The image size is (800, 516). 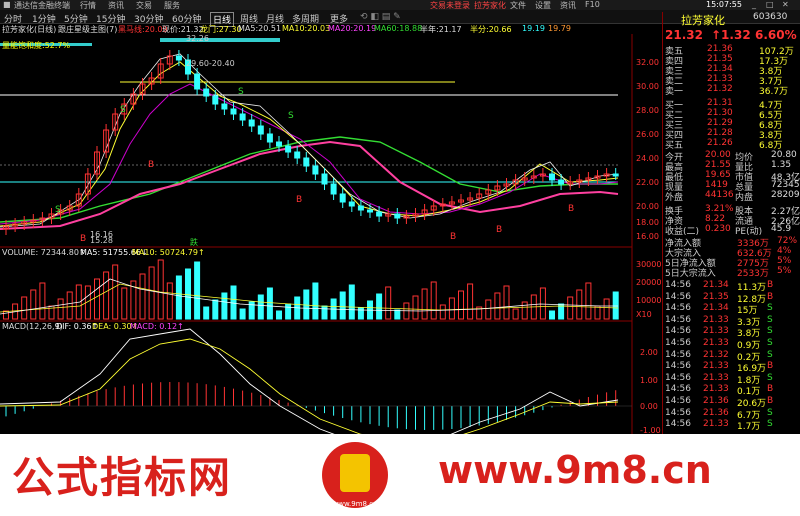 What do you see at coordinates (241, 92) in the screenshot?
I see `signal-s-2: S` at bounding box center [241, 92].